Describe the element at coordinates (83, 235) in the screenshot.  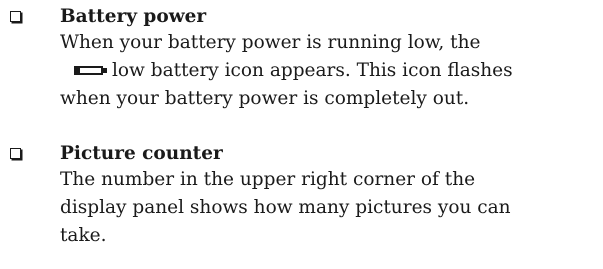
I see `description-line: take.` at that location.